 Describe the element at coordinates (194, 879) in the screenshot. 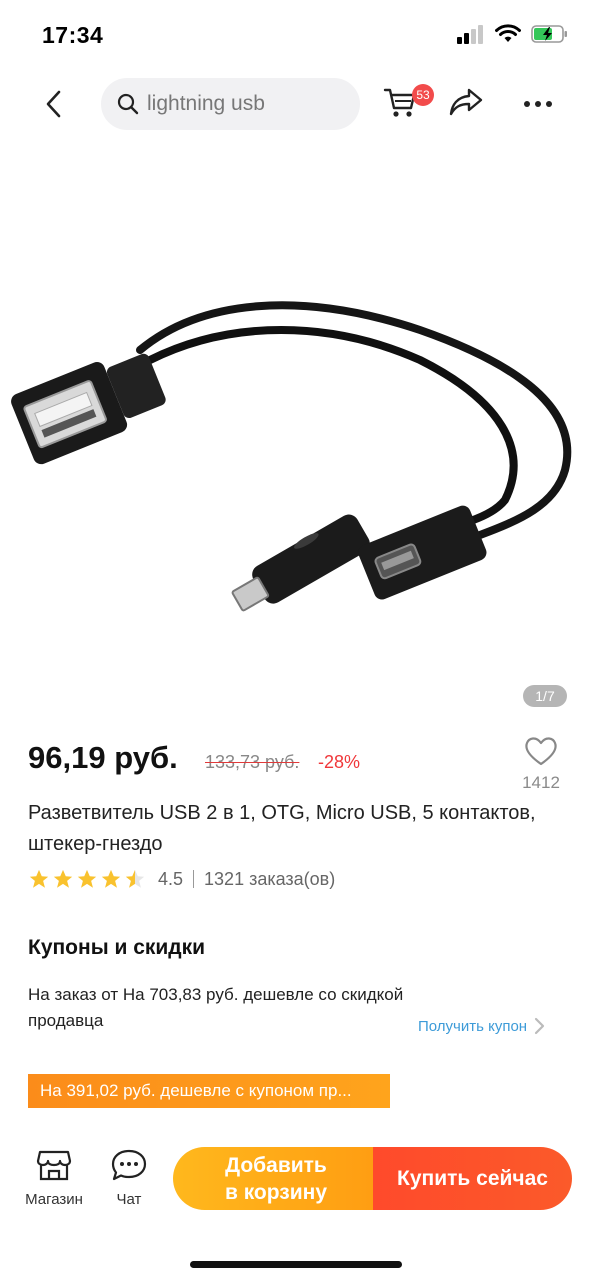

I see `rating-separator` at that location.